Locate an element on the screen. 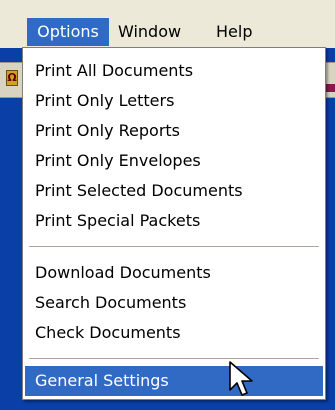 The height and width of the screenshot is (410, 335). menu-item-check-documents: Check Documents is located at coordinates (174, 333).